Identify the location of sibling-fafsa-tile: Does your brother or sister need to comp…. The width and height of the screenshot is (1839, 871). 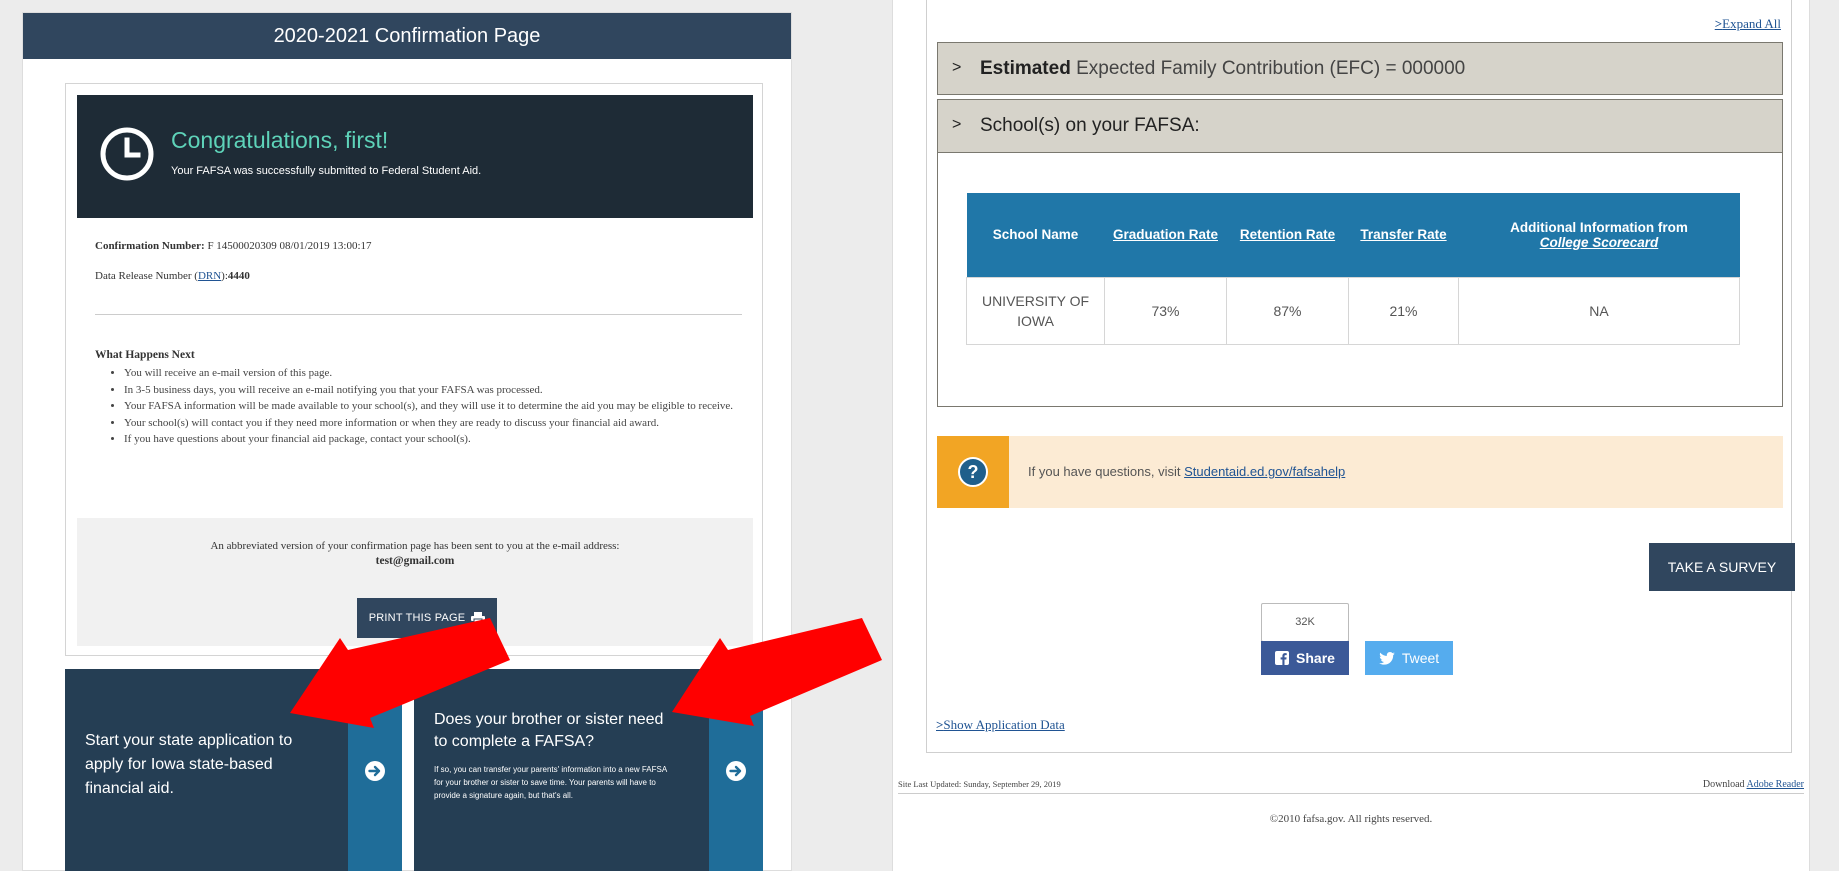
(588, 770).